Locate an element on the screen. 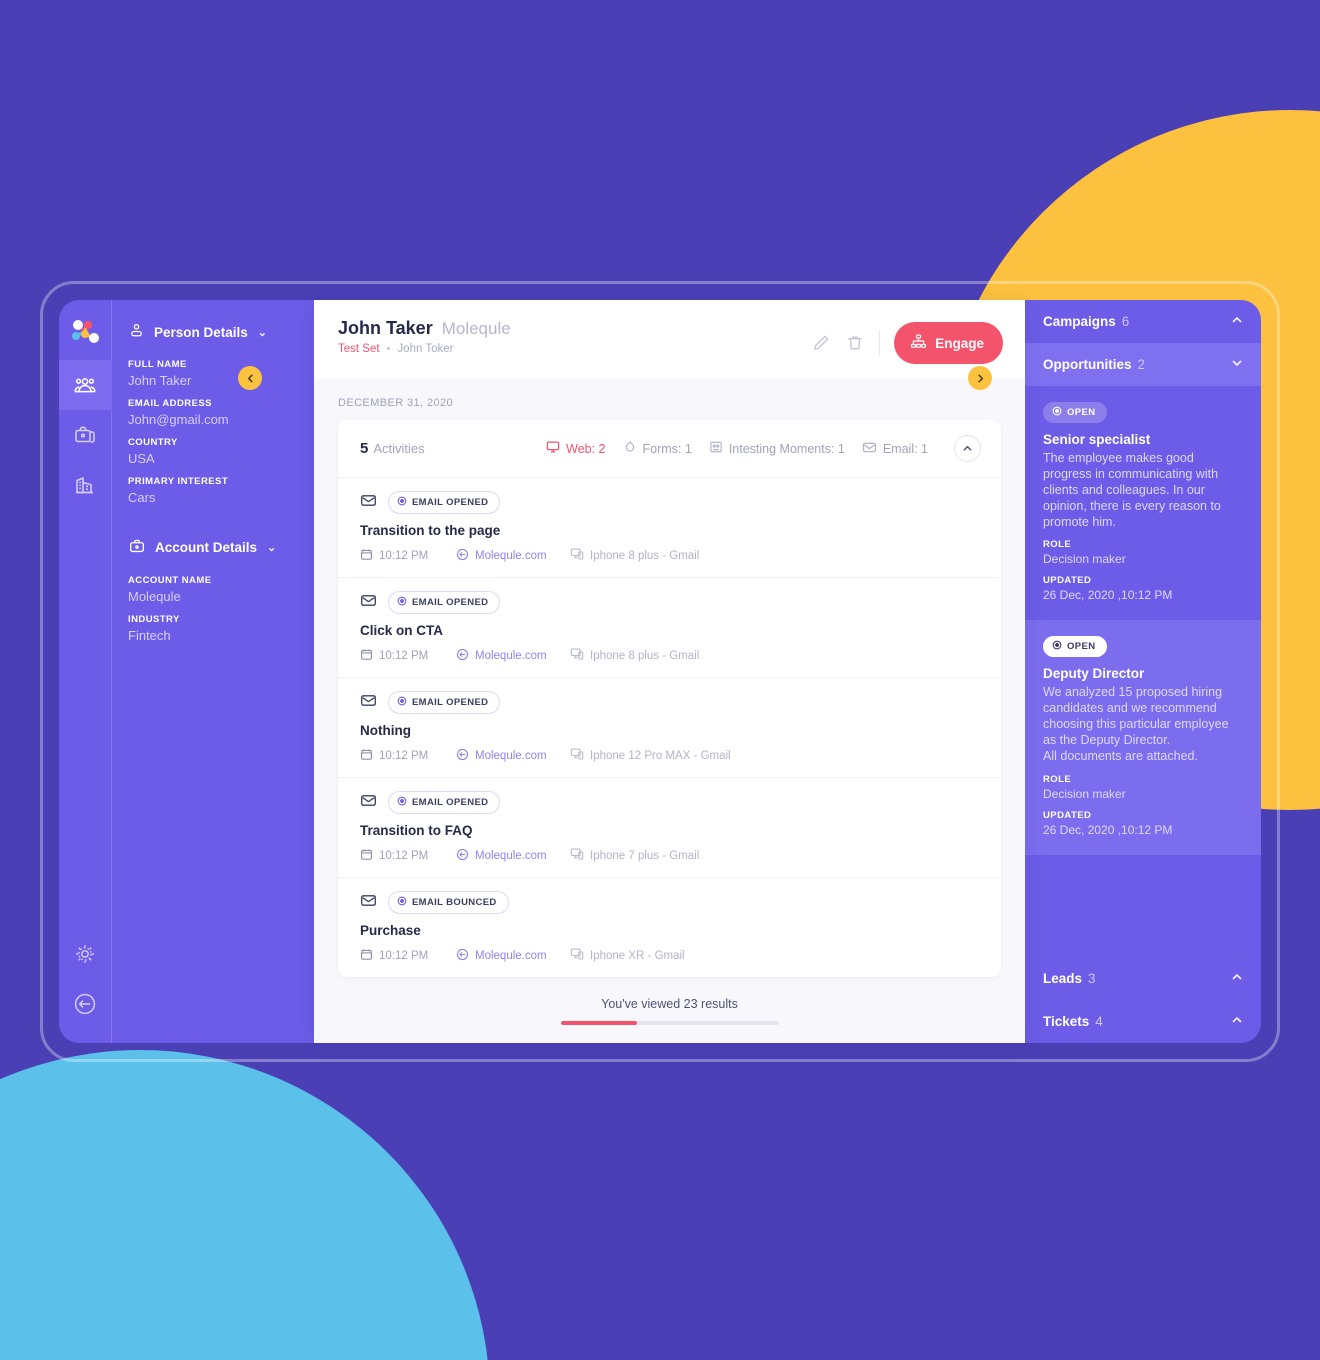 The image size is (1320, 1360). accordion-count: 2 is located at coordinates (1141, 364).